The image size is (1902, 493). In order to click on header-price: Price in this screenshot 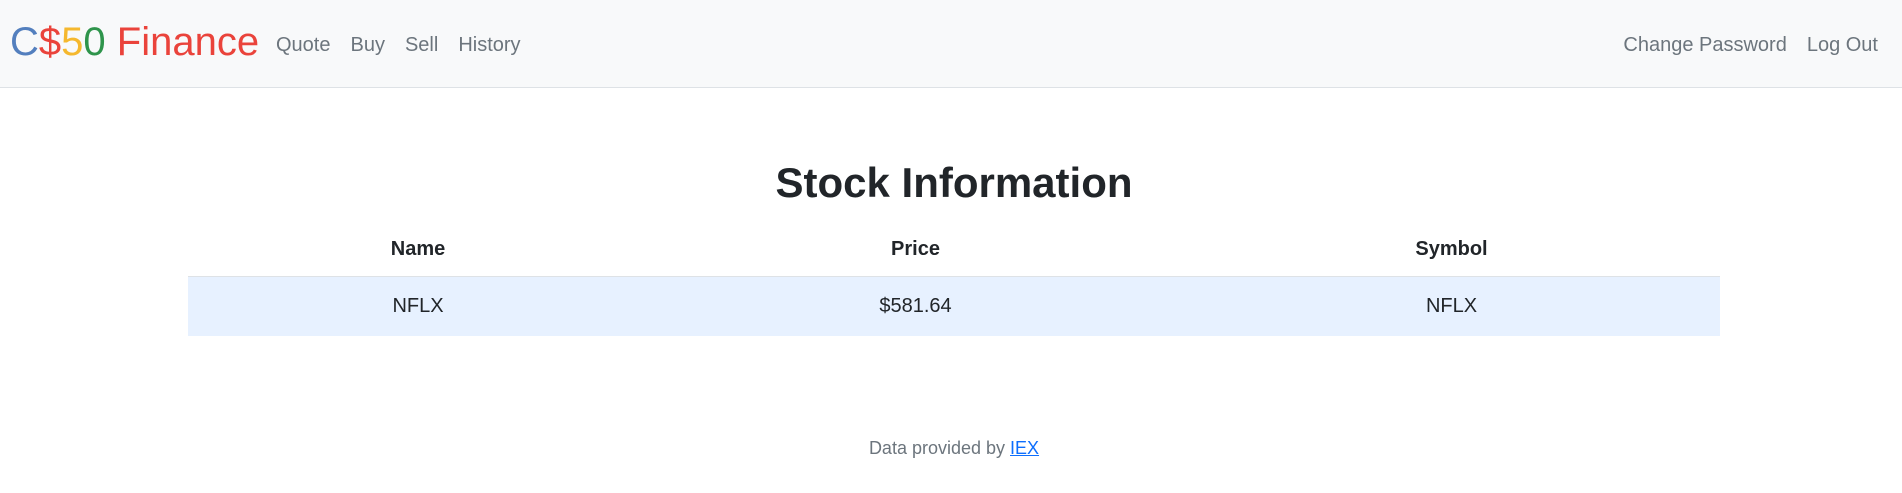, I will do `click(915, 249)`.